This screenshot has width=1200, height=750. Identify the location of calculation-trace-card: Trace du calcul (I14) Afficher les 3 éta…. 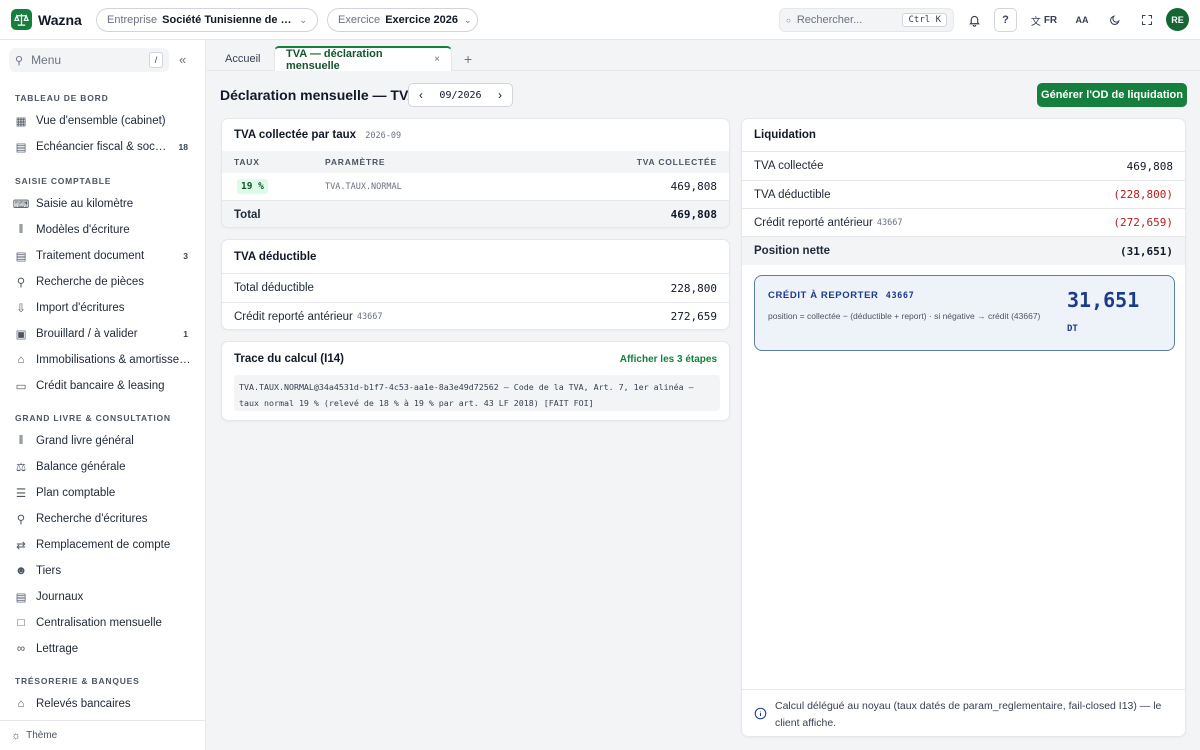
(475, 381).